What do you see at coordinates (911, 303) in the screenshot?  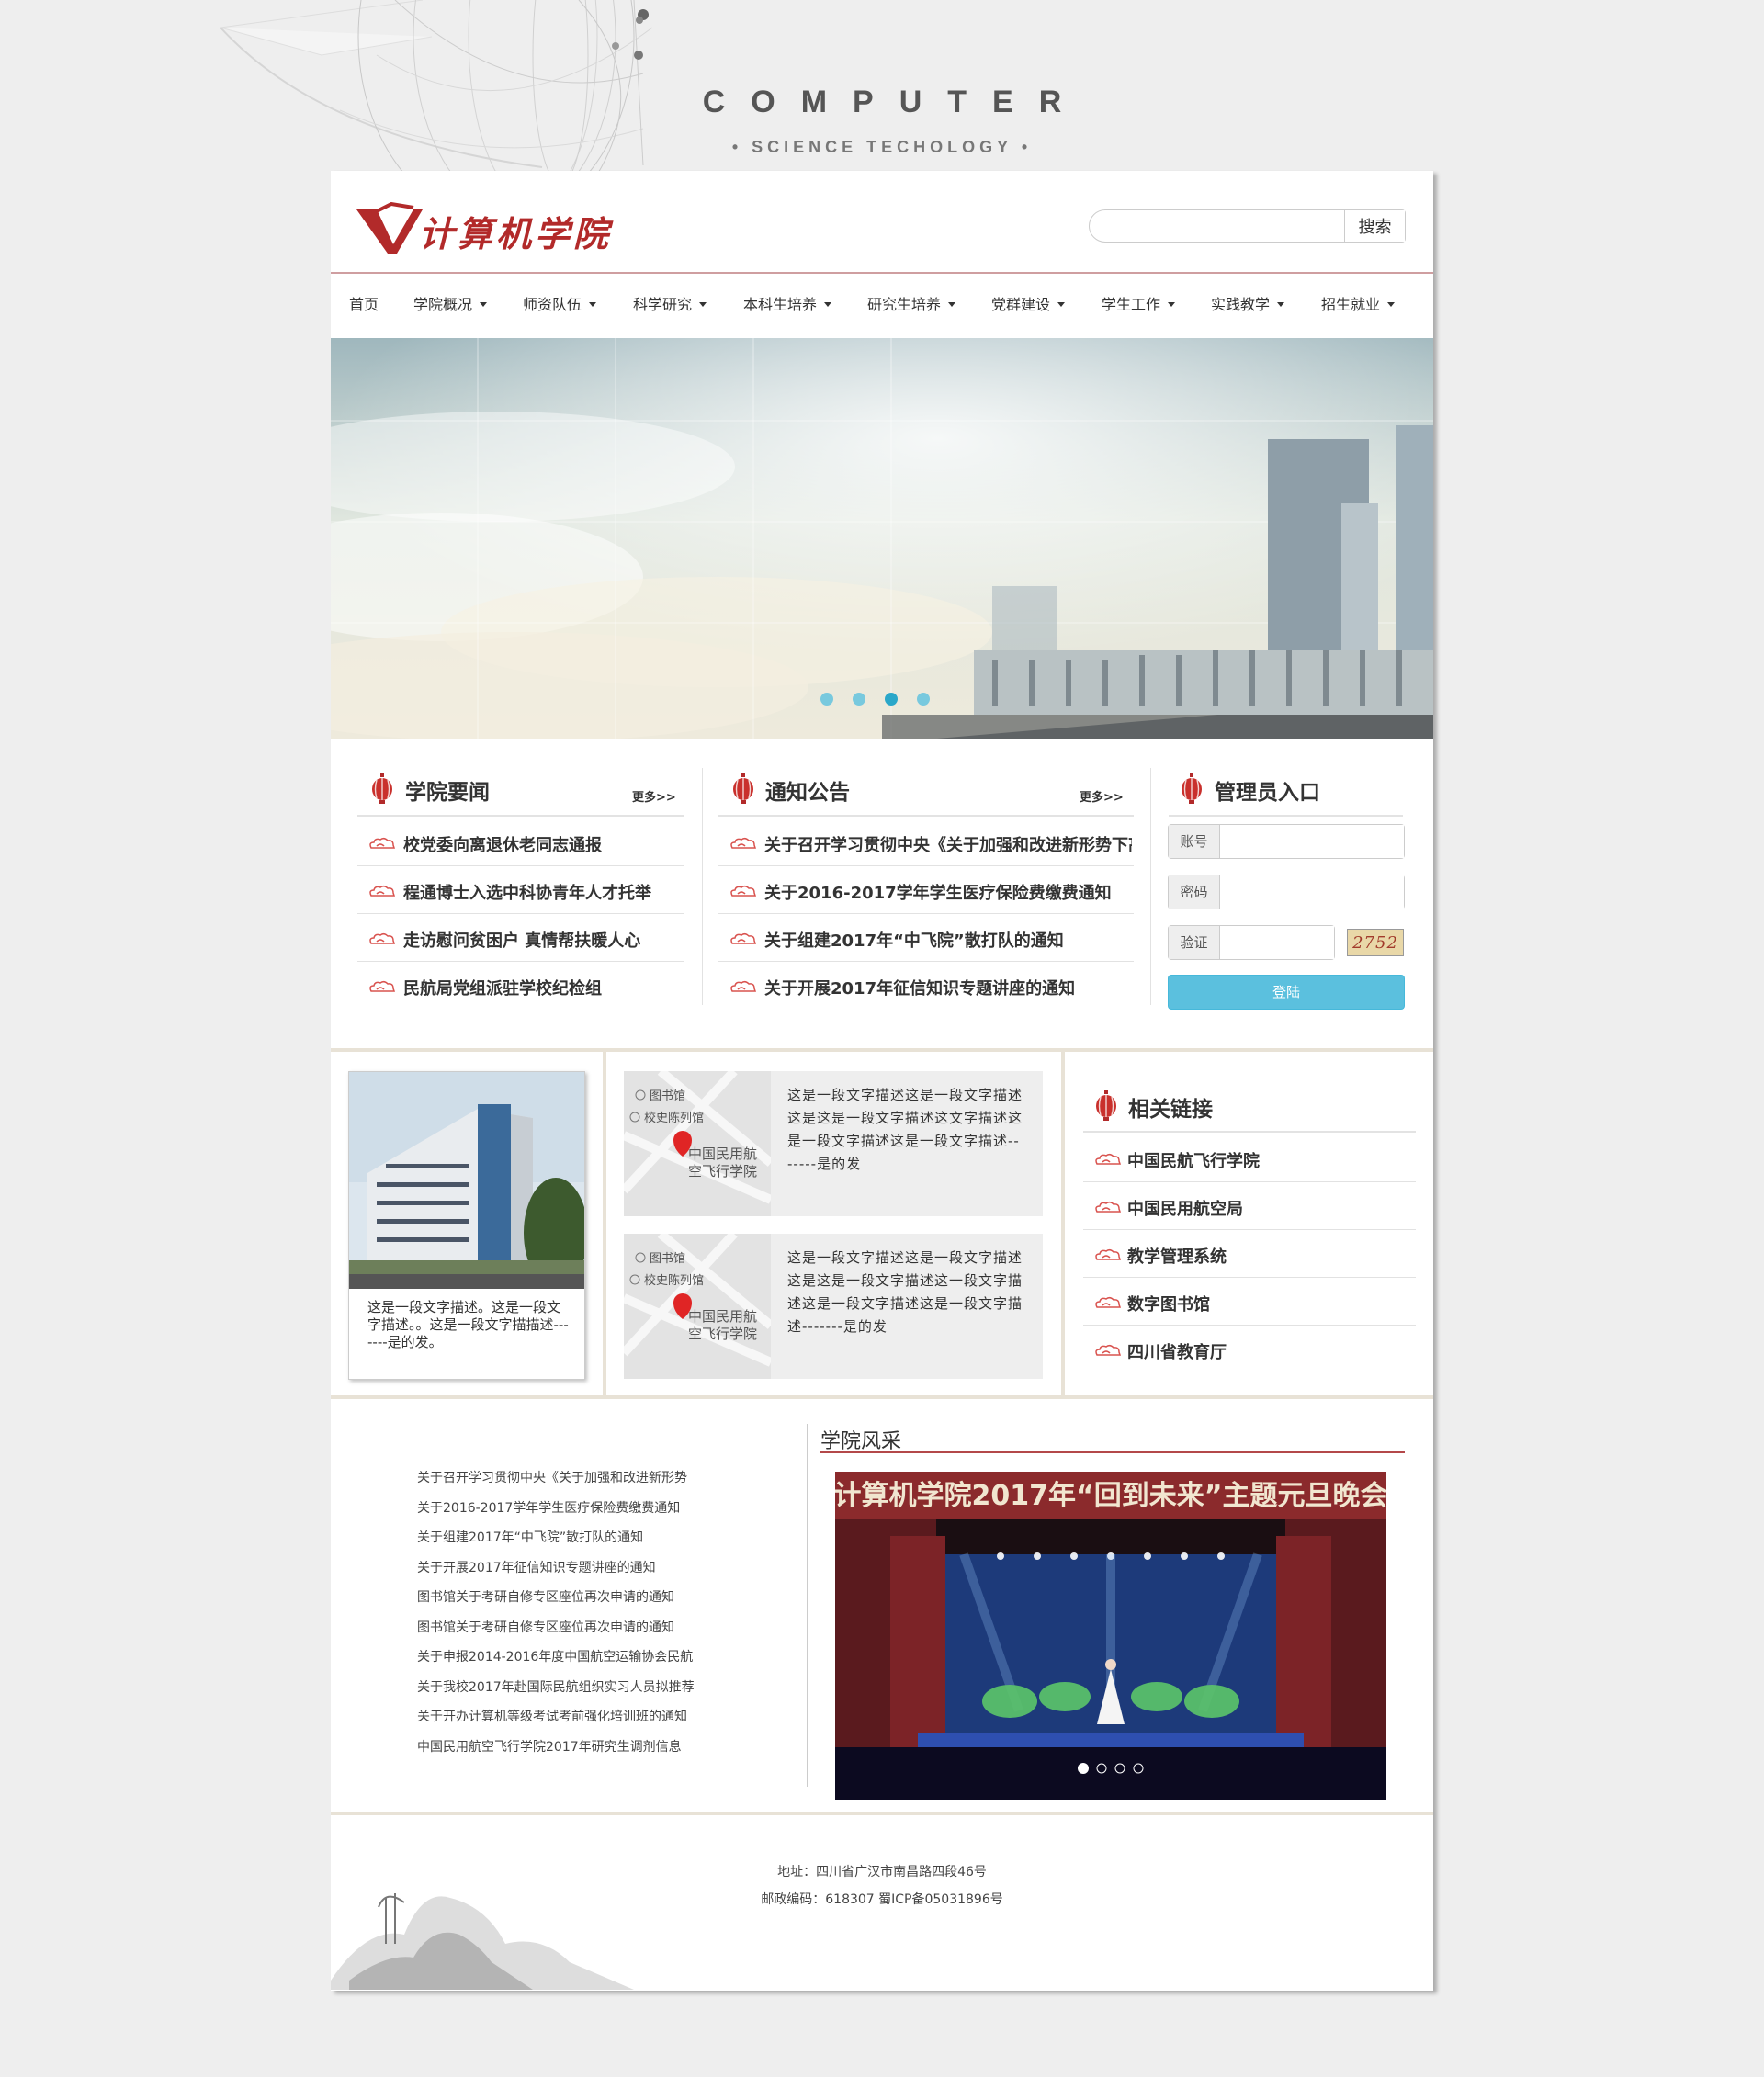 I see `nav-graduate: 研究生培养` at bounding box center [911, 303].